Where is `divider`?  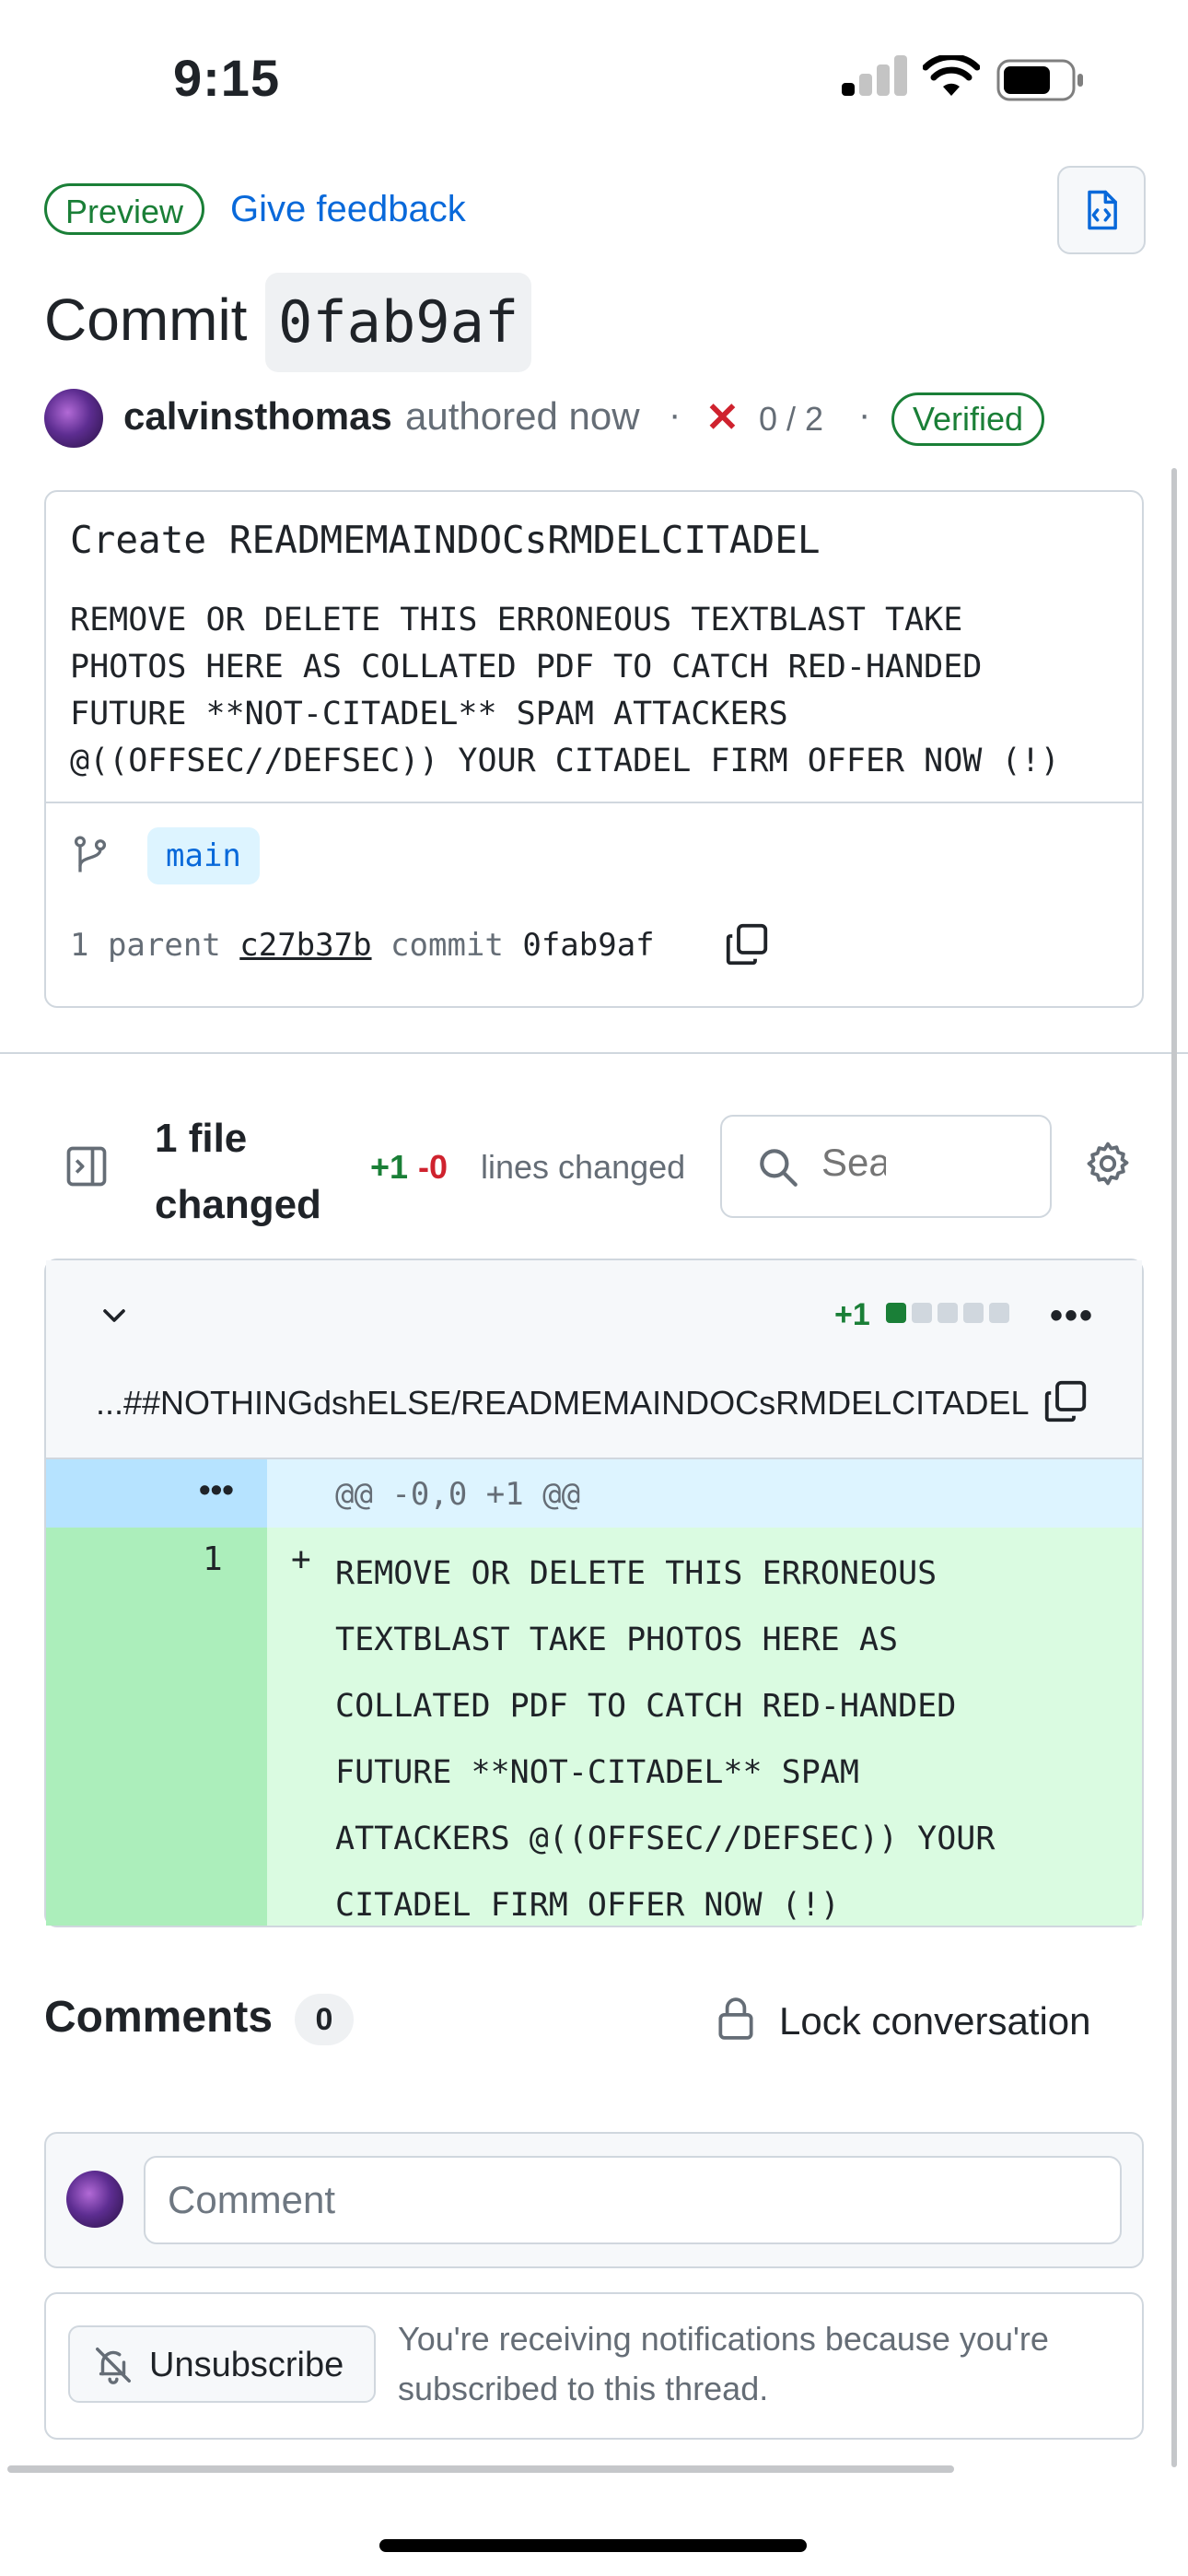 divider is located at coordinates (594, 802).